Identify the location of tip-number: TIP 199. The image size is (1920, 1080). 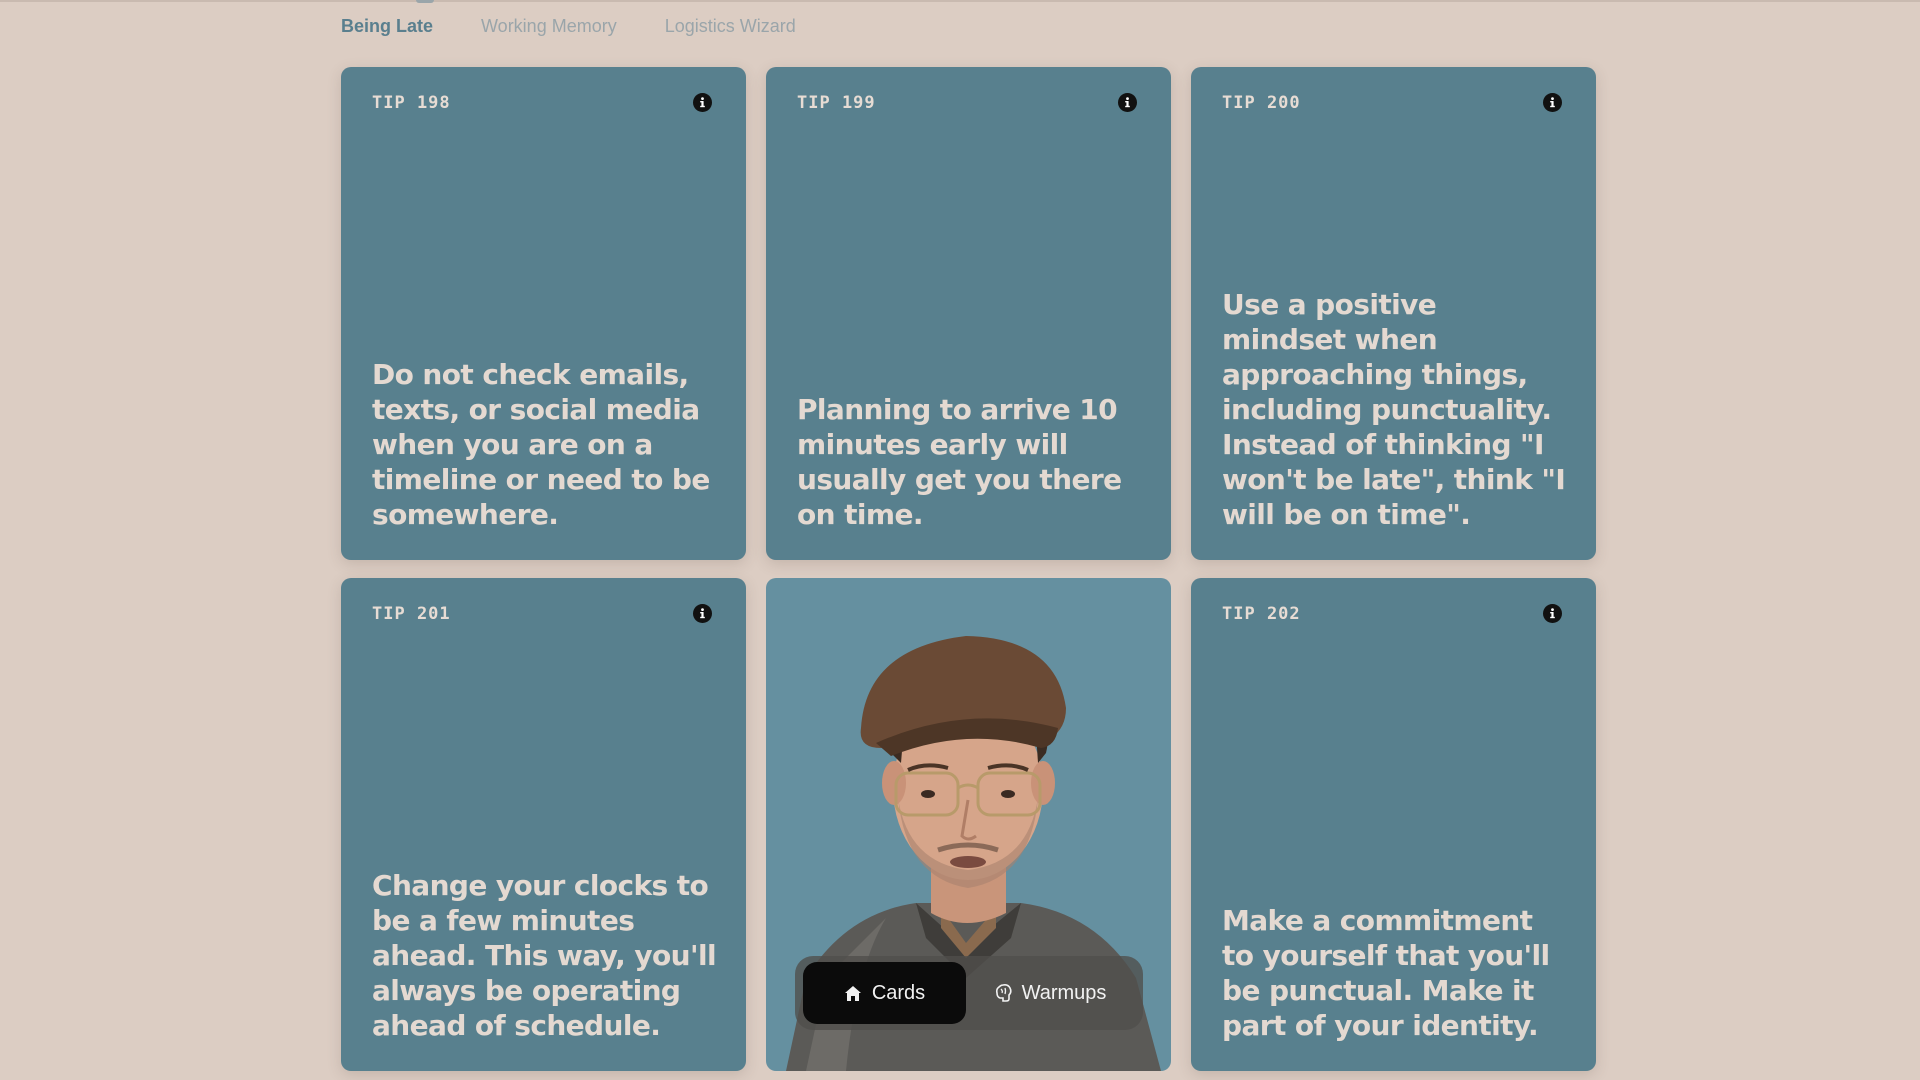
(836, 103).